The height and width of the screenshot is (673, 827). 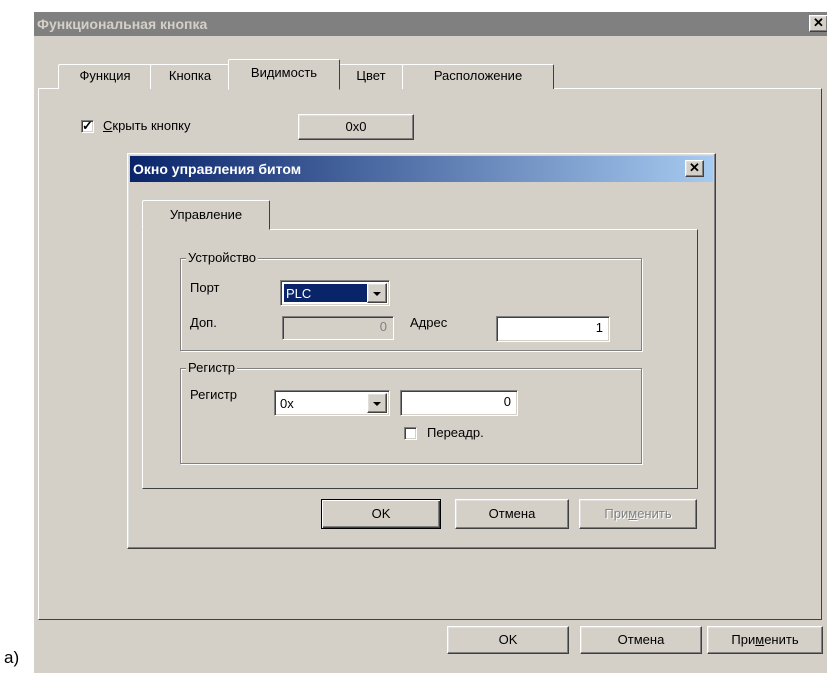 What do you see at coordinates (332, 403) in the screenshot?
I see `register-select: 0x` at bounding box center [332, 403].